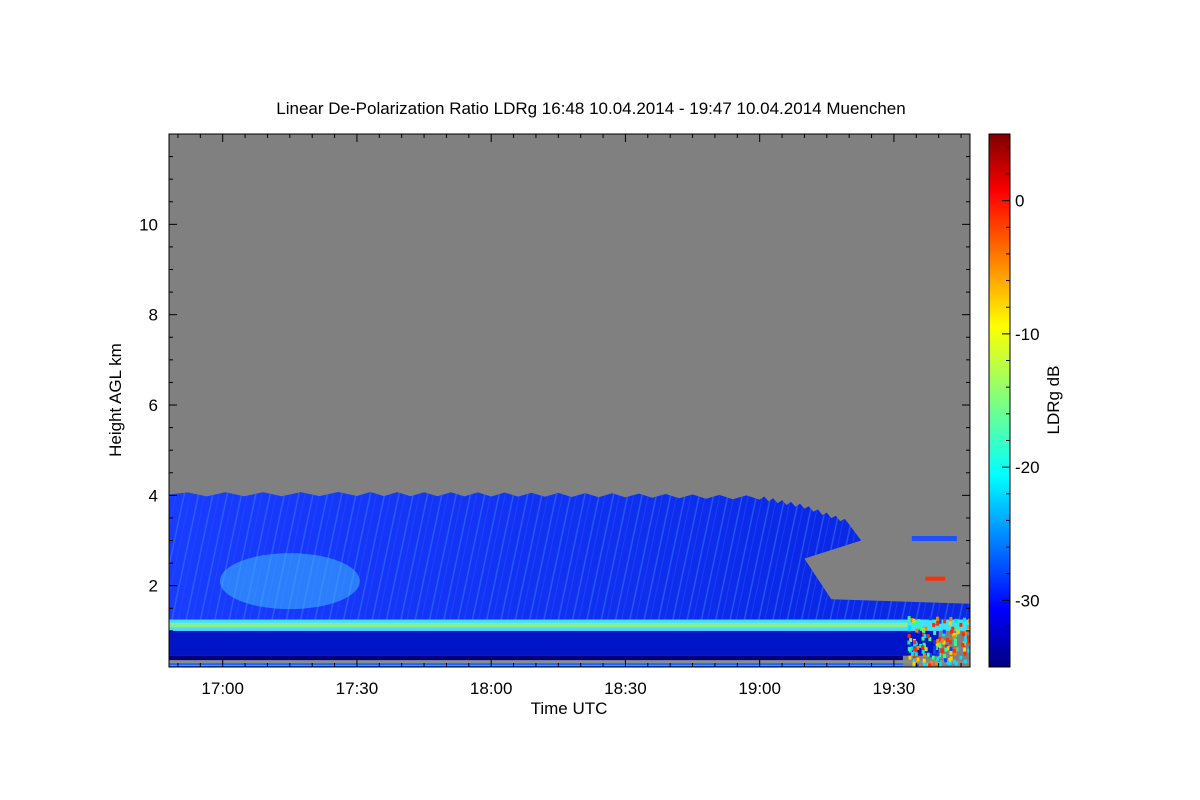  Describe the element at coordinates (148, 224) in the screenshot. I see `y-tick-label: 10` at that location.